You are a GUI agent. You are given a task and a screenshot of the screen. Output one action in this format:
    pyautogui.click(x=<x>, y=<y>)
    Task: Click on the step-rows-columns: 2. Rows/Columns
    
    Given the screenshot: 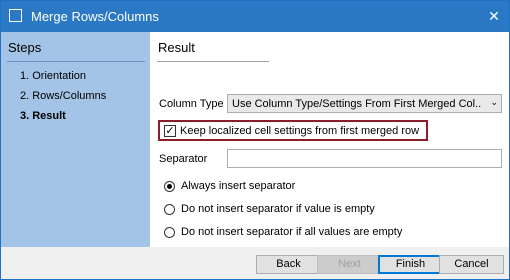 What is the action you would take?
    pyautogui.click(x=63, y=96)
    